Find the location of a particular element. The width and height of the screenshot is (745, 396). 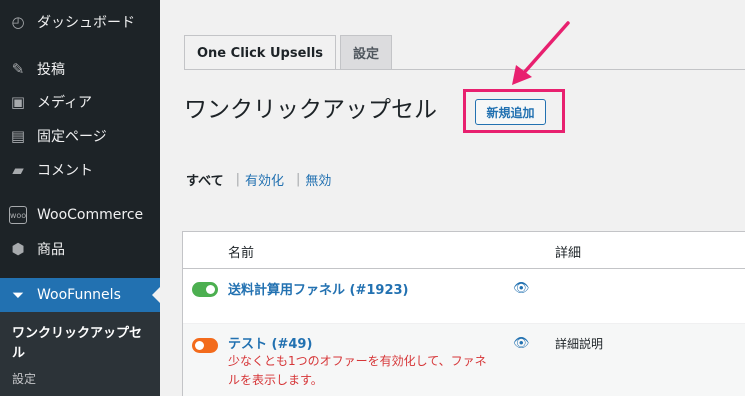

menu-item-products: ⬢ 商品 is located at coordinates (80, 249).